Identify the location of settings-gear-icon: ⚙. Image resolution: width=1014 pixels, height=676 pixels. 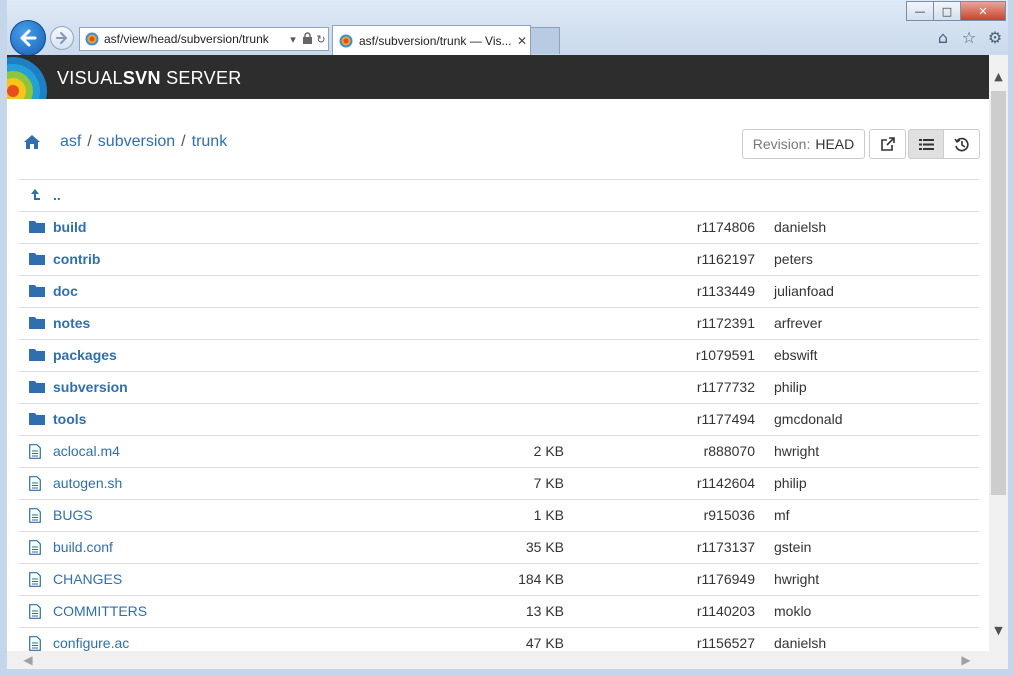
(995, 37).